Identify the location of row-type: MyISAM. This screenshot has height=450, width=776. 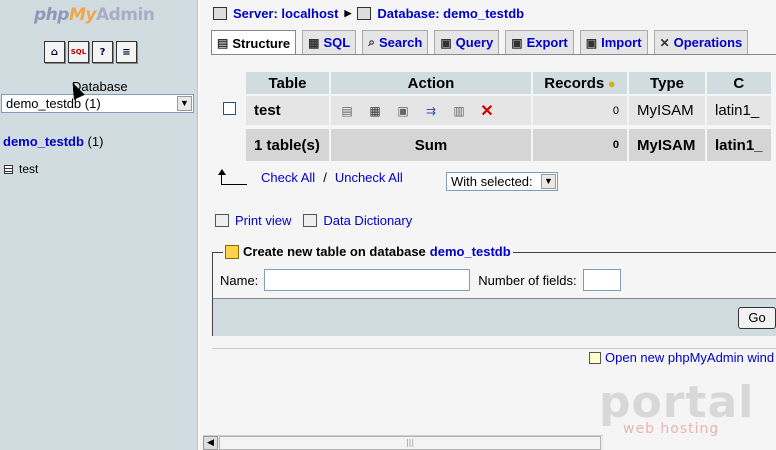
(667, 110).